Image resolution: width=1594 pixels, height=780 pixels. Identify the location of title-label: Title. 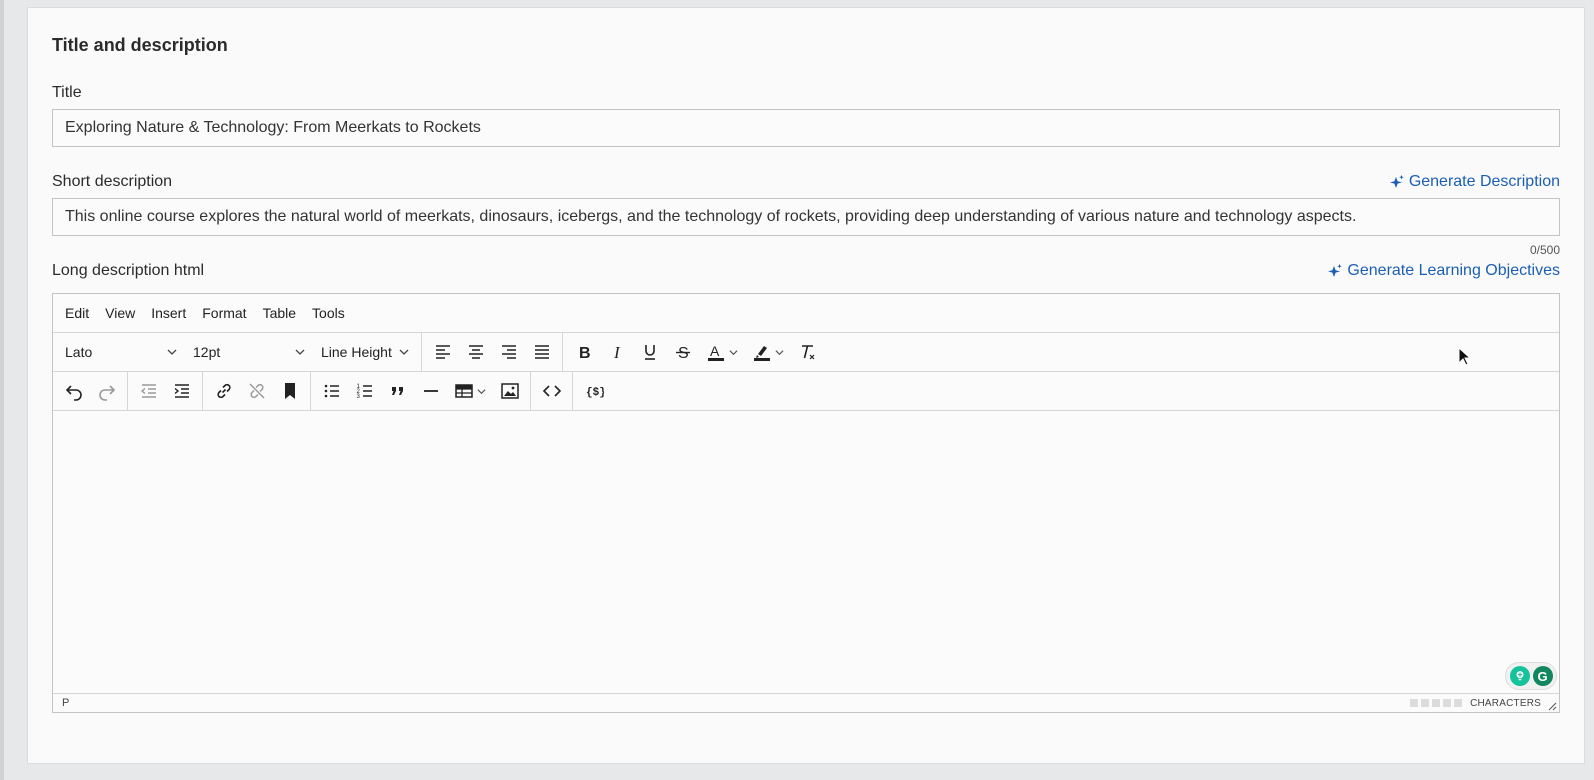
(67, 92).